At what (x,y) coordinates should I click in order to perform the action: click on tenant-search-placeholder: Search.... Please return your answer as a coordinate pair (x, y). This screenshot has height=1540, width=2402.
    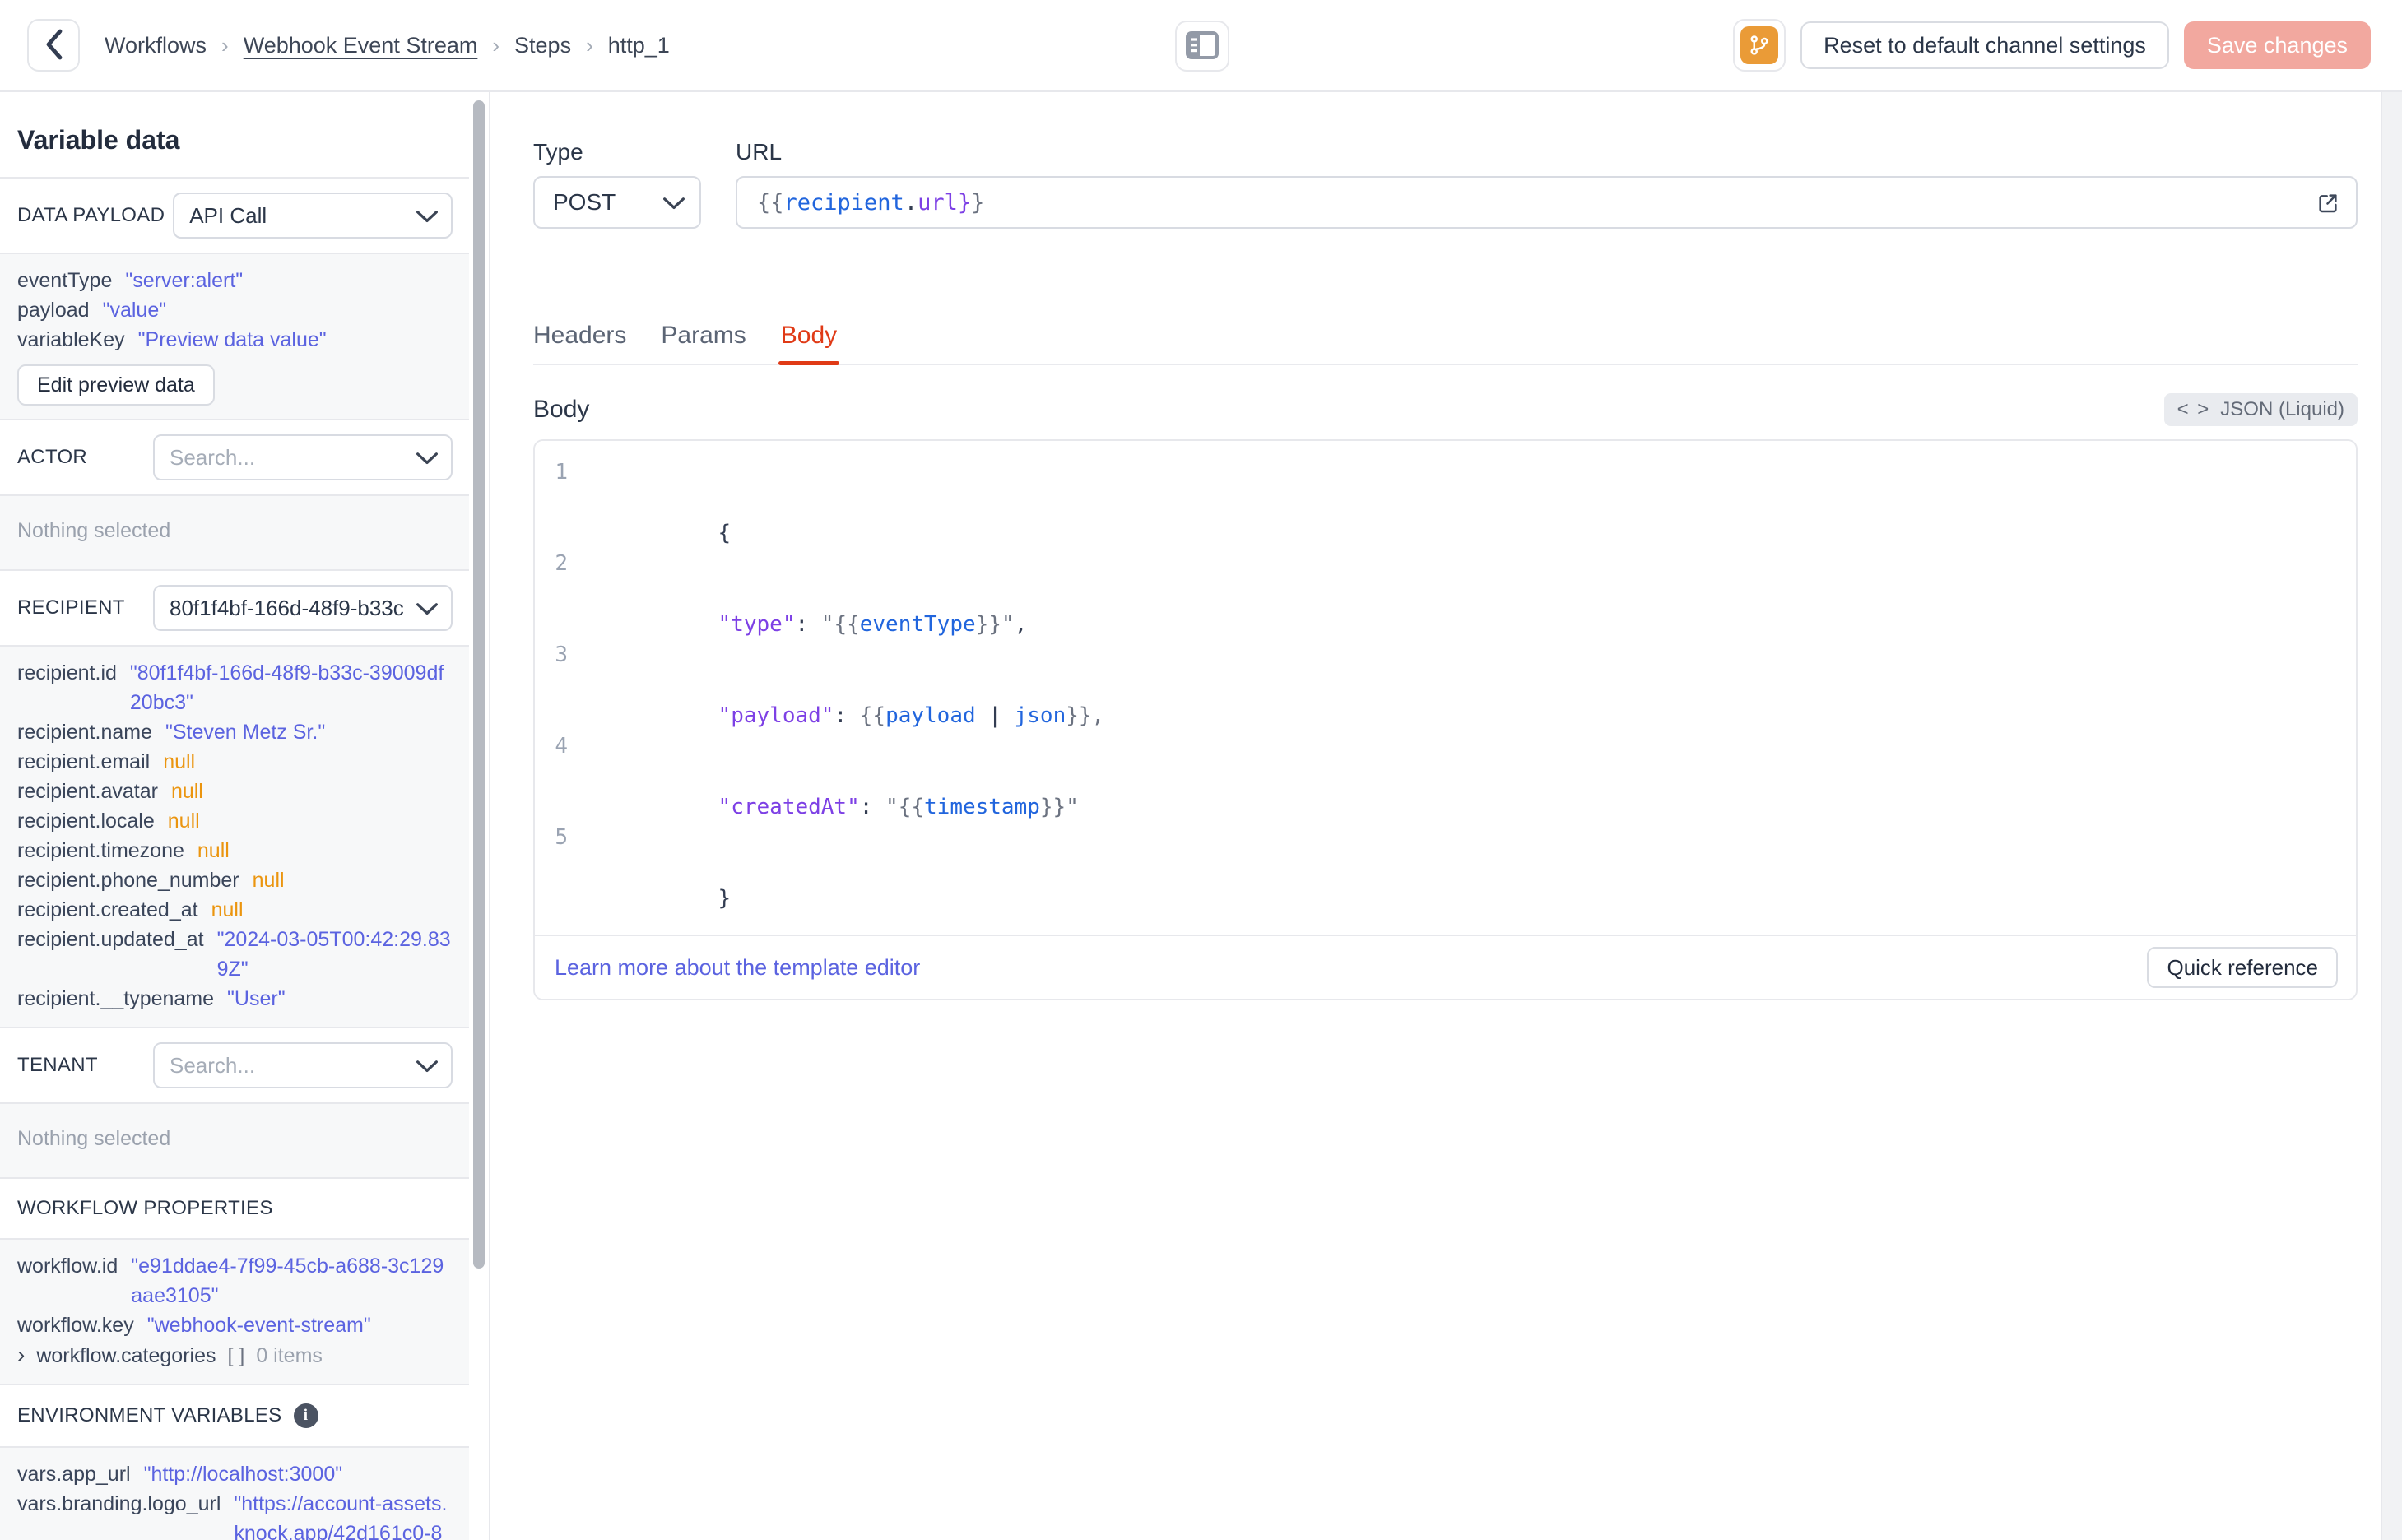
    Looking at the image, I should click on (213, 1065).